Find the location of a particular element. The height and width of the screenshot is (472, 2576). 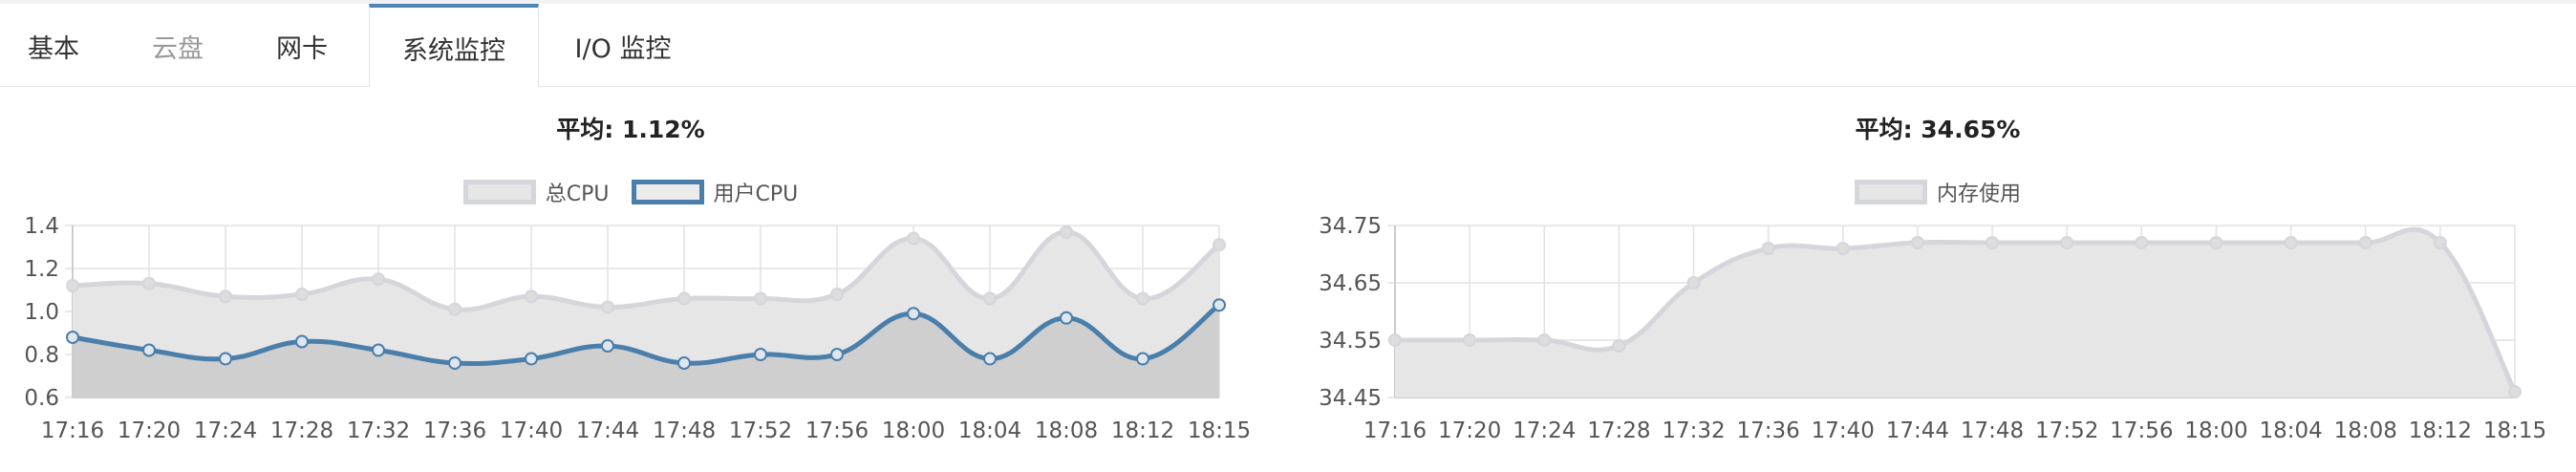

mem-x-tick-label: 17:56 is located at coordinates (2141, 431).